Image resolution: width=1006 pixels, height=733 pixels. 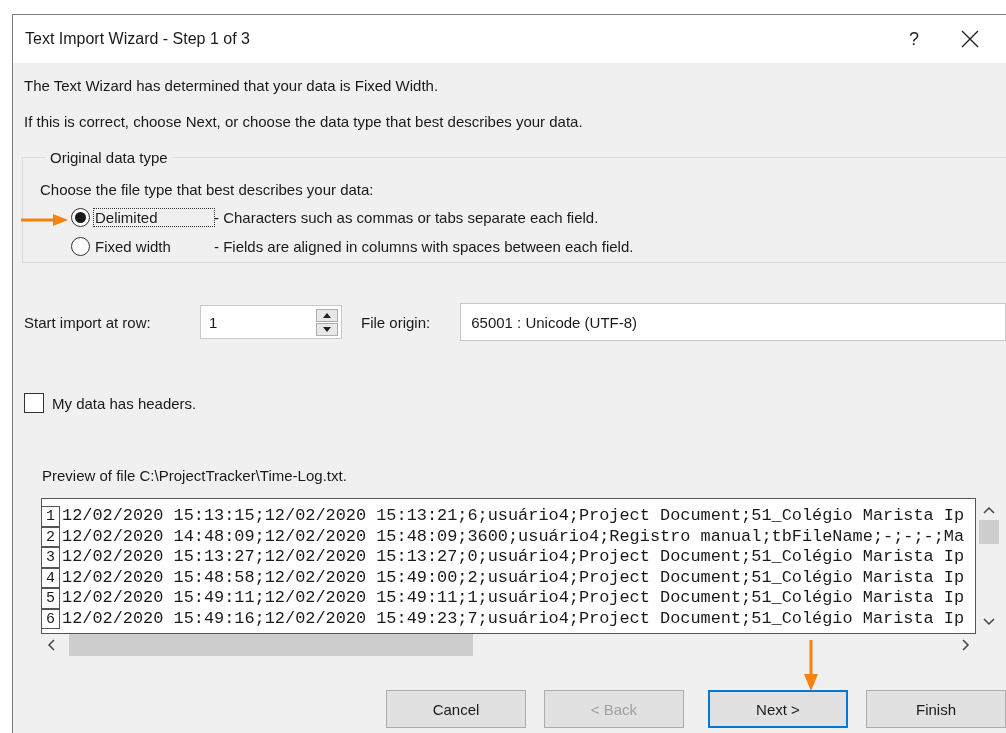 I want to click on scroll-right-icon, so click(x=966, y=645).